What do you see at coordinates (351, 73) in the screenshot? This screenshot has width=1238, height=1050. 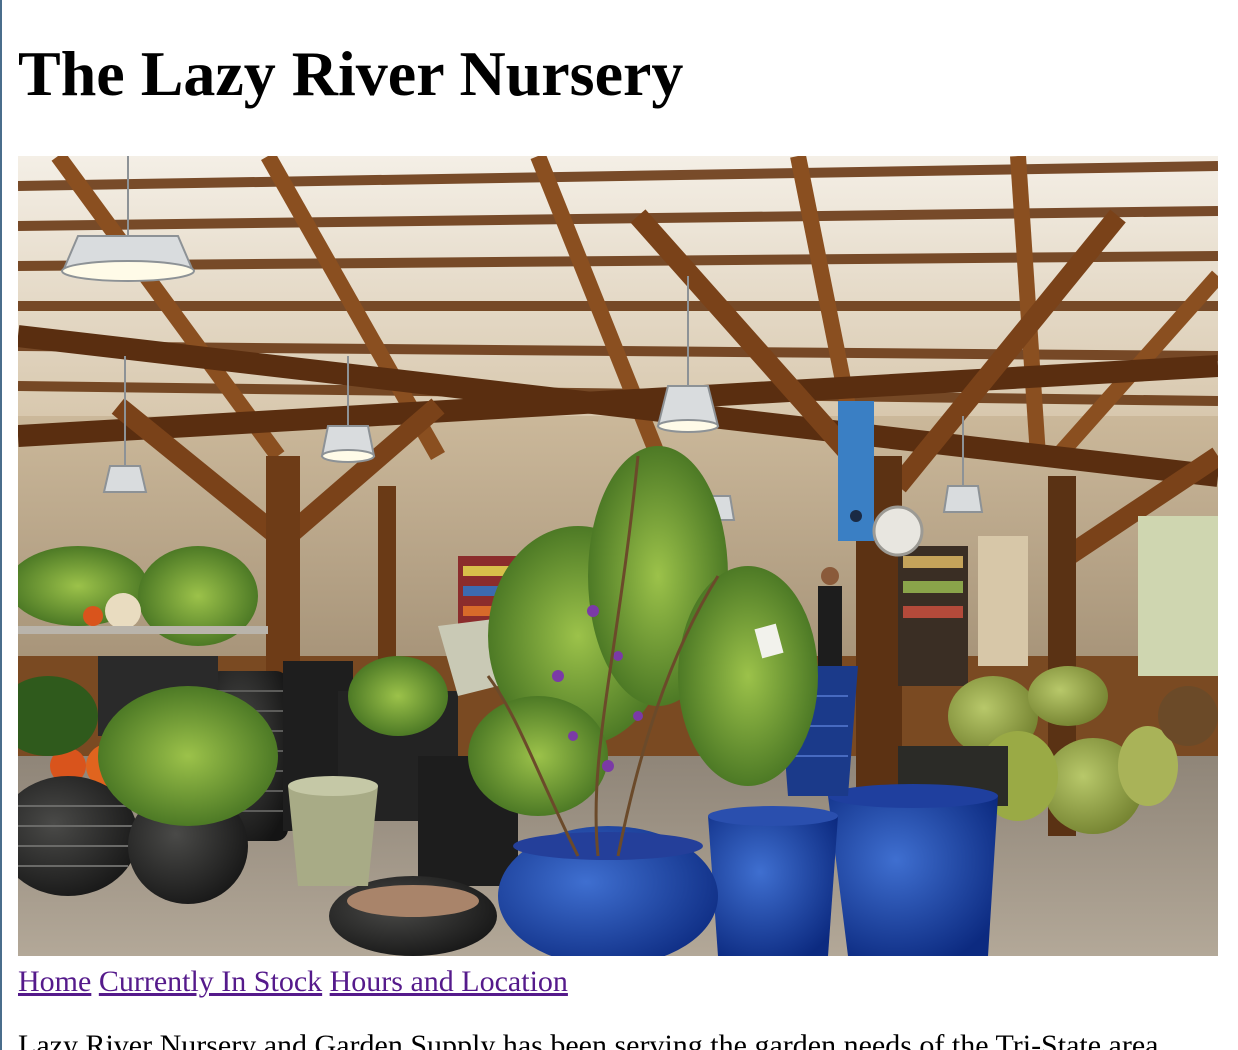 I see `page-title: The Lazy River Nursery` at bounding box center [351, 73].